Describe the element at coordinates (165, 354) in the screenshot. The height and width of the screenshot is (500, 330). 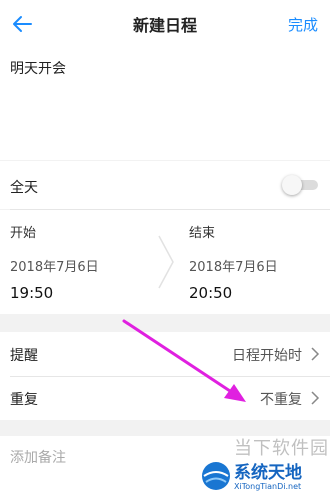
I see `reminder-row: 提醒 日程开始时` at that location.